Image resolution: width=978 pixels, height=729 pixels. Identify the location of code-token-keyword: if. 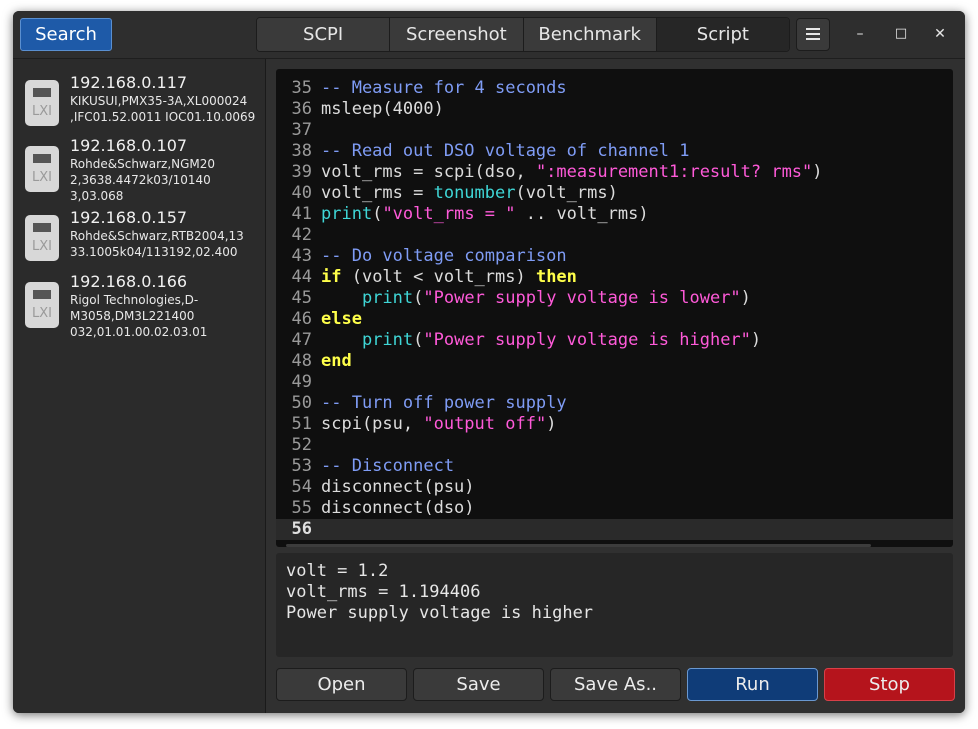
(331, 277).